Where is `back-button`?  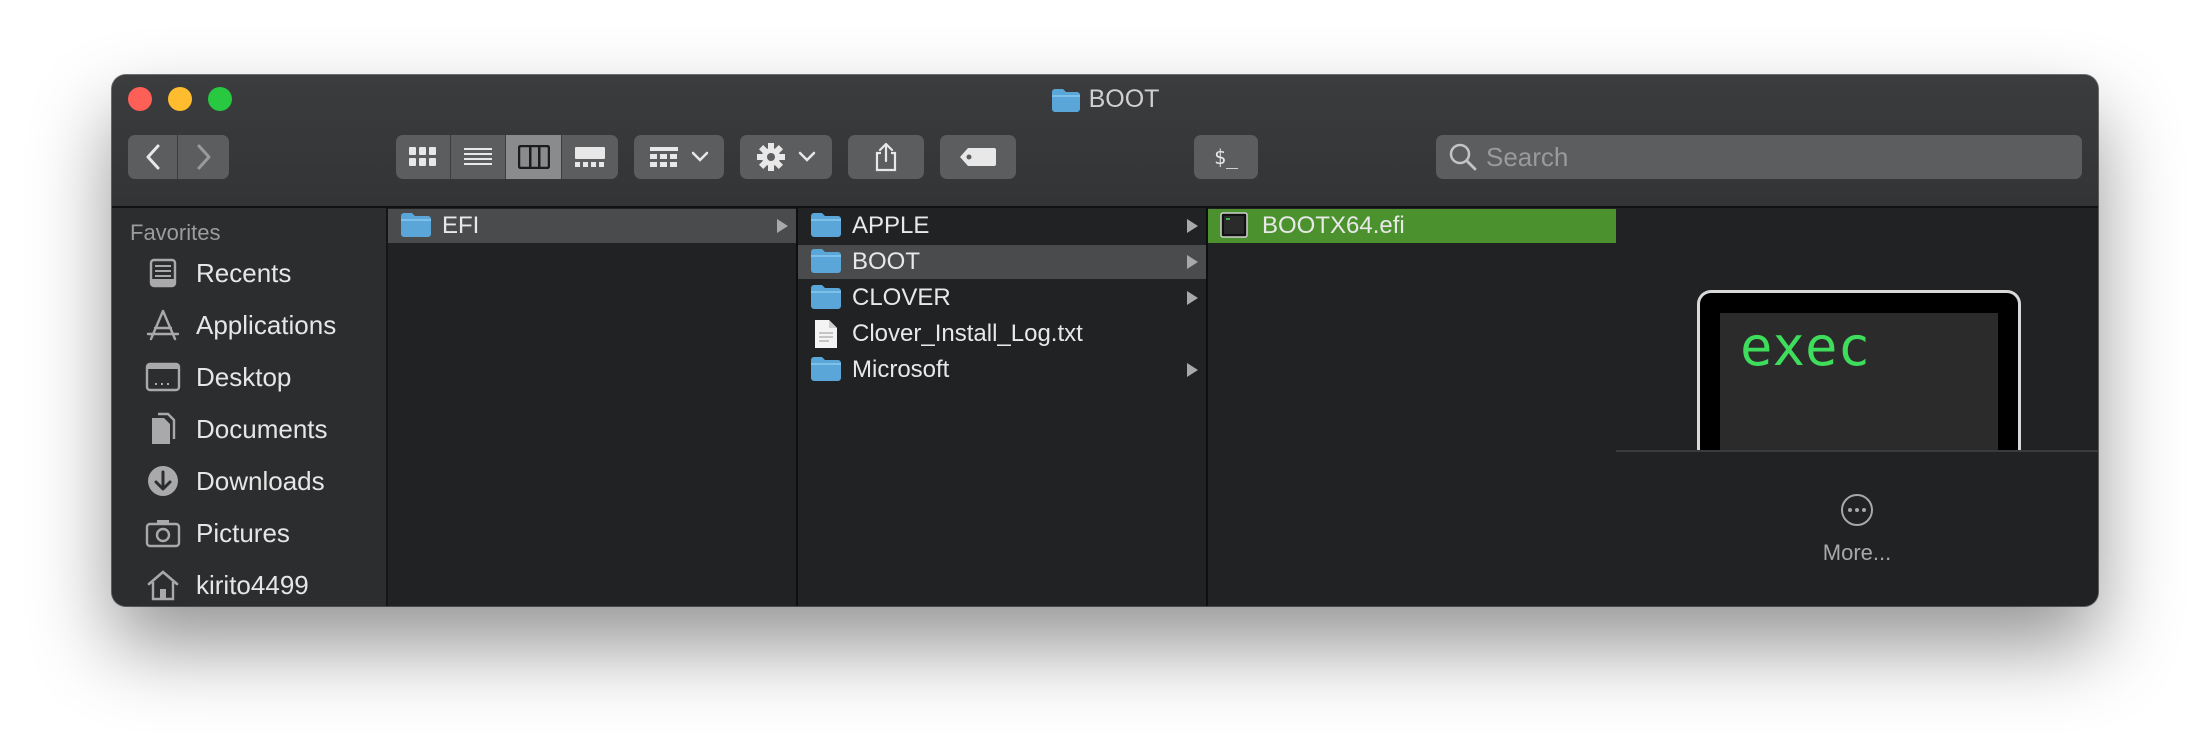 back-button is located at coordinates (153, 157).